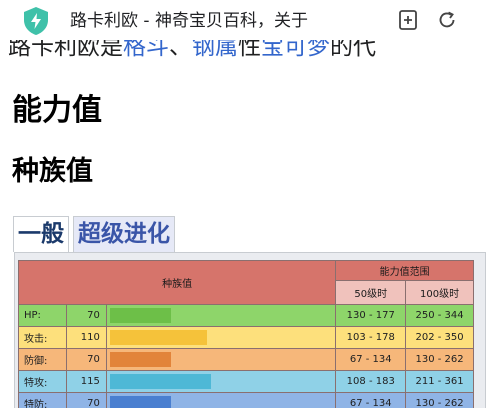 The image size is (500, 408). Describe the element at coordinates (36, 21) in the screenshot. I see `shield-check-icon` at that location.